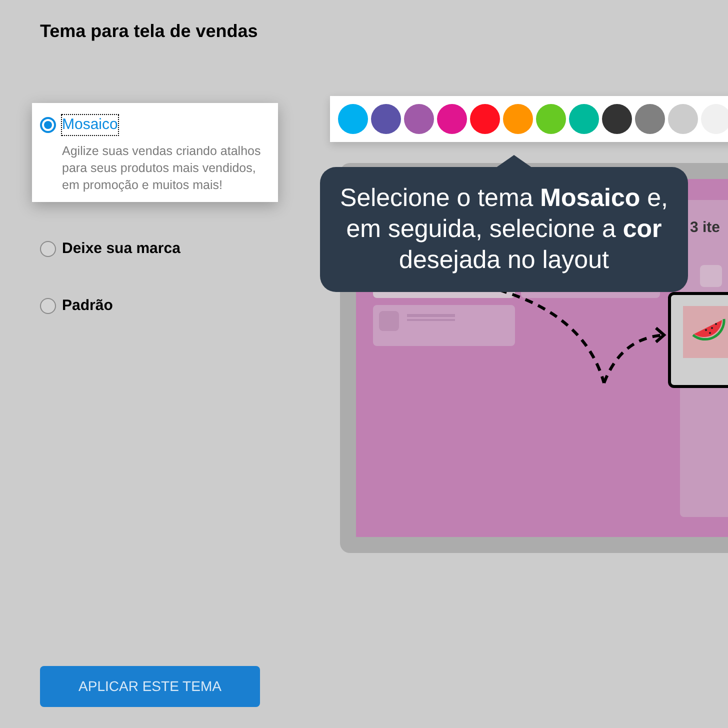 The image size is (728, 728). I want to click on cart-count-text: 3 ite, so click(705, 228).